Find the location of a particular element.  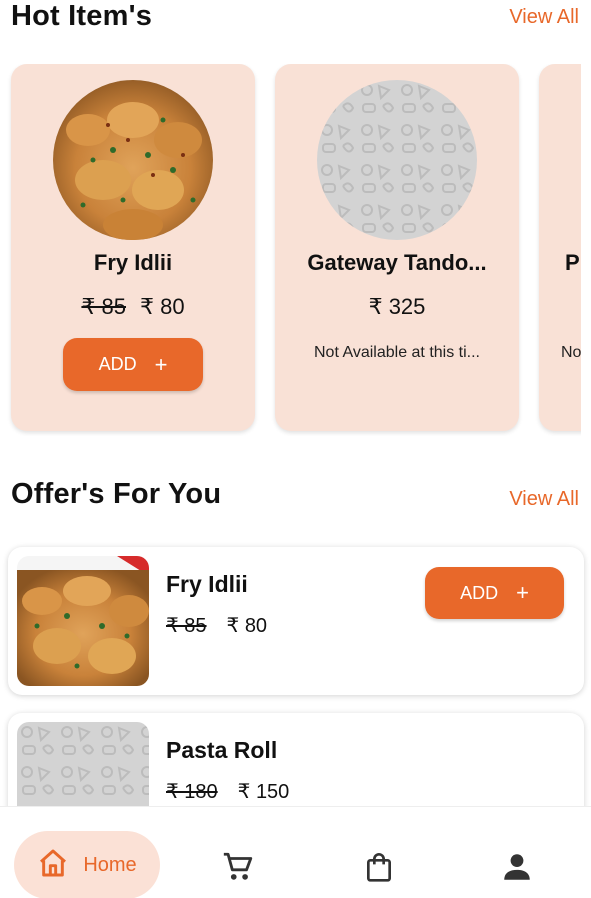

hot-items-view-all-link: View All is located at coordinates (544, 17).